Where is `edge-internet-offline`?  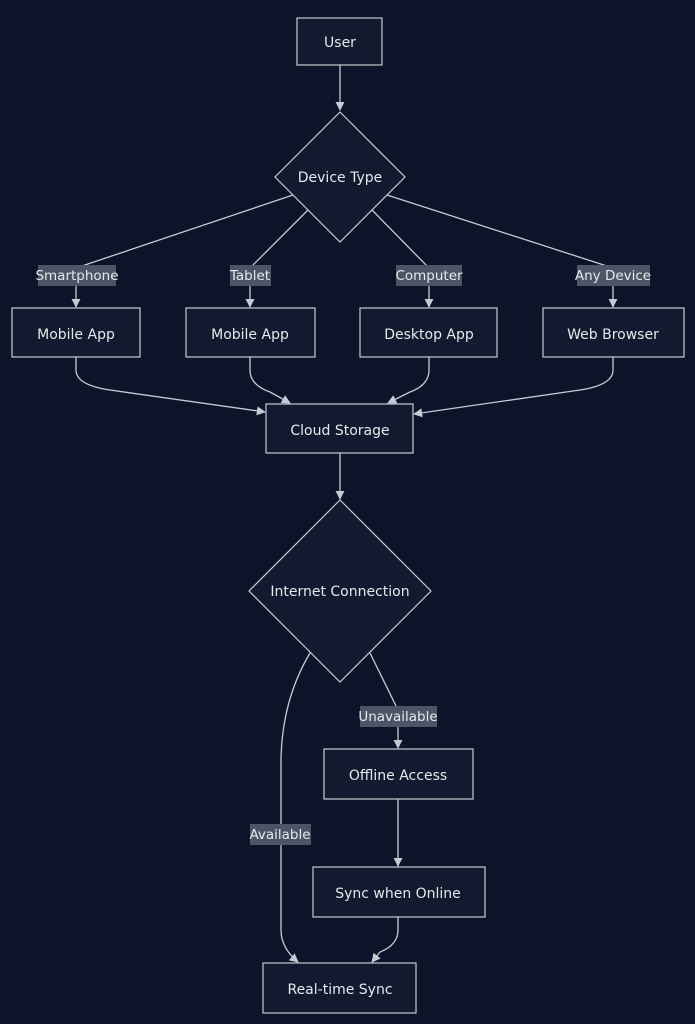
edge-internet-offline is located at coordinates (386, 700).